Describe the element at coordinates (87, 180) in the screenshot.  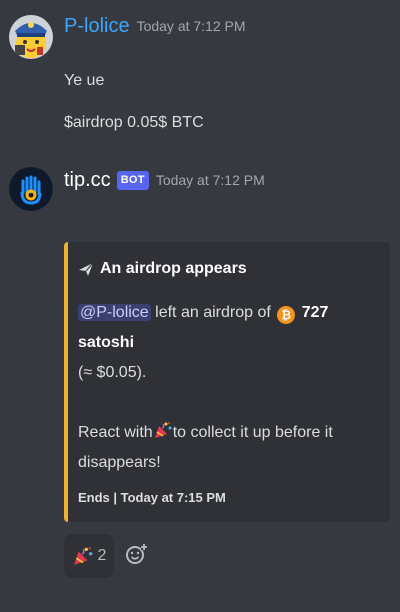
I see `username: tip.cc` at that location.